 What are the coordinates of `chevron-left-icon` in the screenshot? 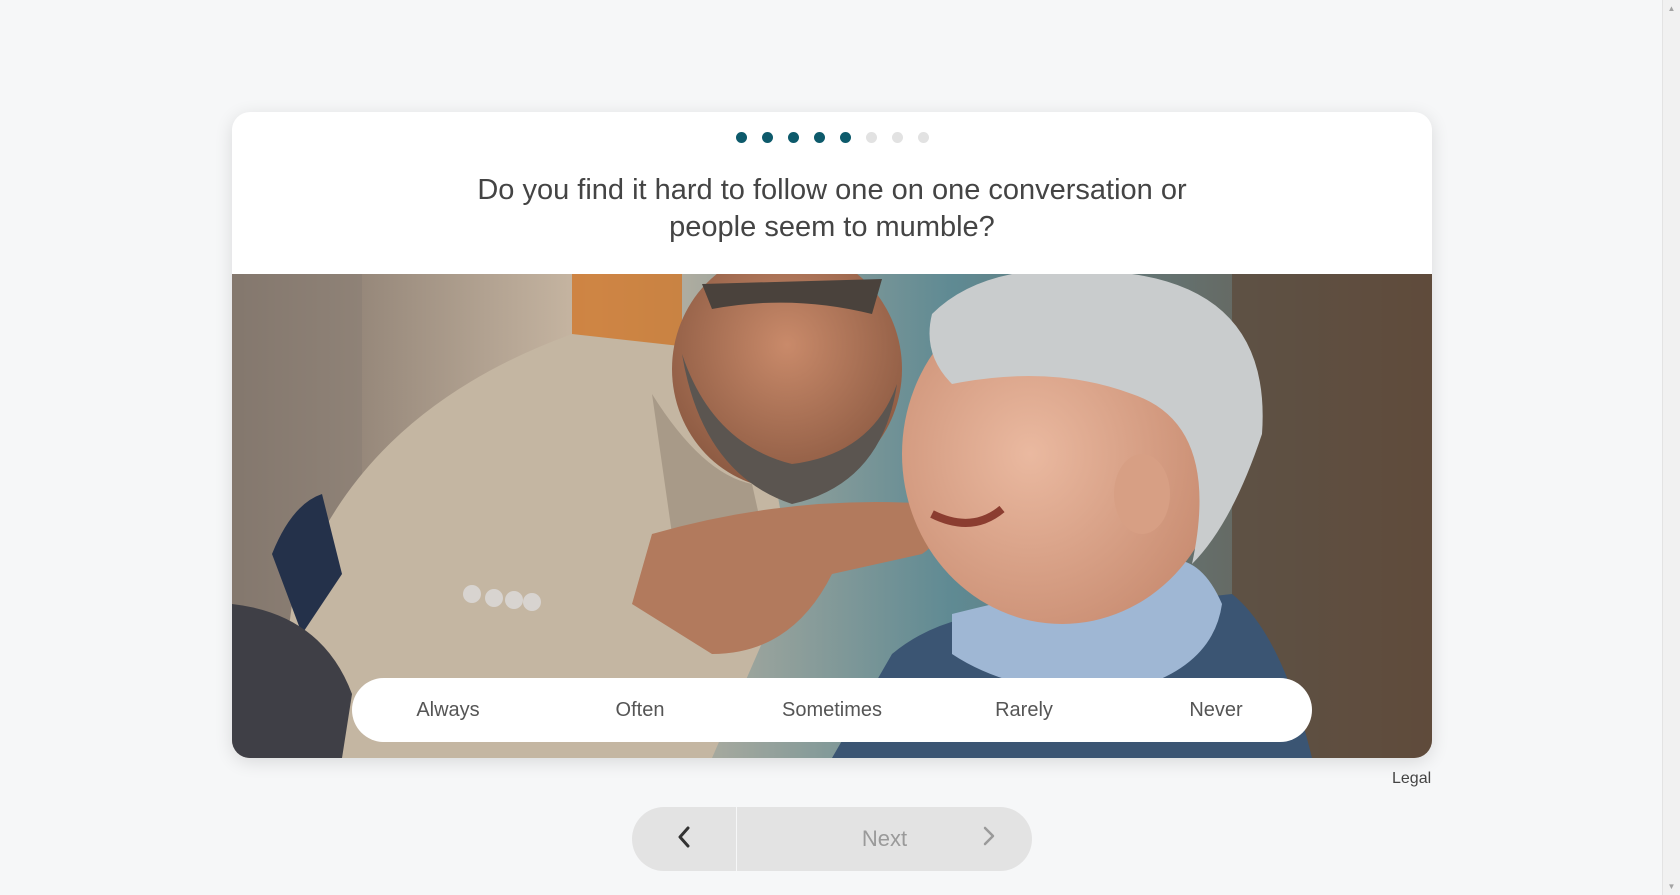 It's located at (684, 839).